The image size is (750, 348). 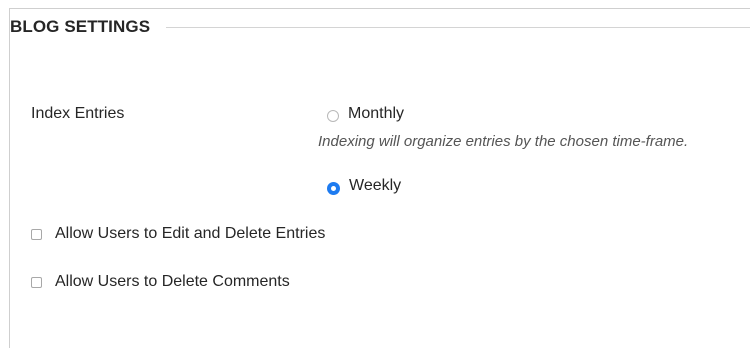 I want to click on section-header: BLOG SETTINGS, so click(x=380, y=27).